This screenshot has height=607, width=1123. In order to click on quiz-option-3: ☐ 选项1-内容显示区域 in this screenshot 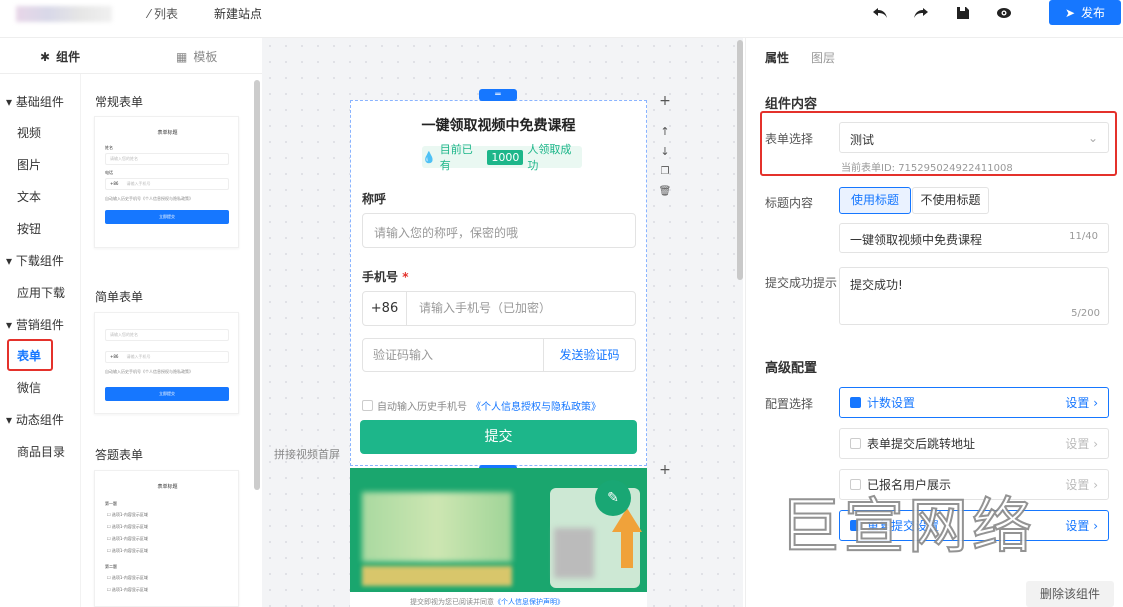, I will do `click(127, 538)`.